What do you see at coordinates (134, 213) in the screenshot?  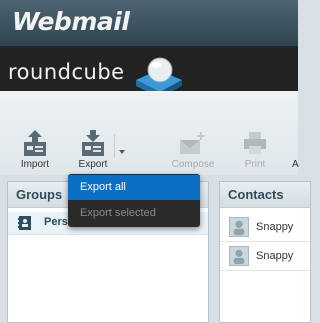 I see `menu-item-export-selected: Export selected` at bounding box center [134, 213].